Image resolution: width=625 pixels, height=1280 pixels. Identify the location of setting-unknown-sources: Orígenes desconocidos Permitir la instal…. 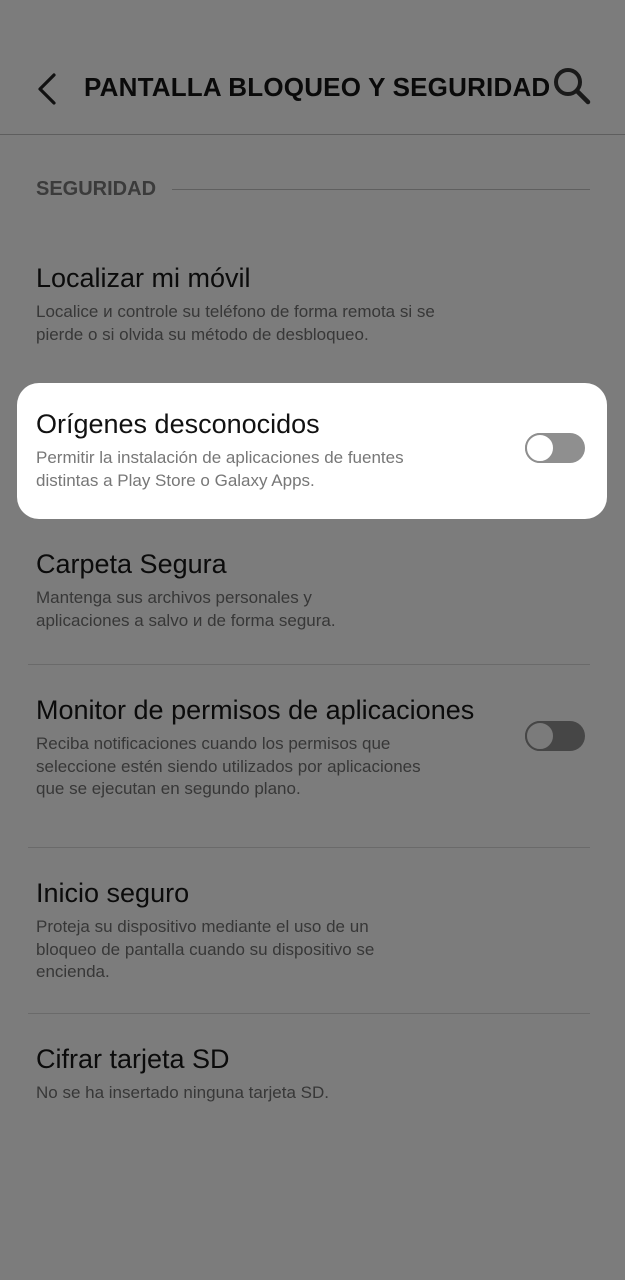
(316, 450).